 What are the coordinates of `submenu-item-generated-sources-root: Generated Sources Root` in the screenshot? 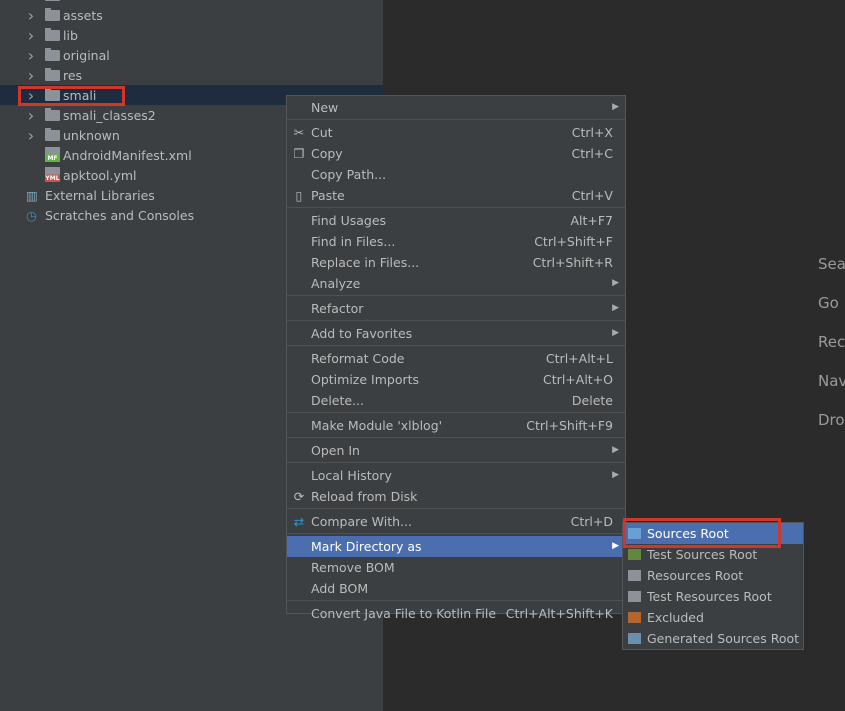 It's located at (713, 638).